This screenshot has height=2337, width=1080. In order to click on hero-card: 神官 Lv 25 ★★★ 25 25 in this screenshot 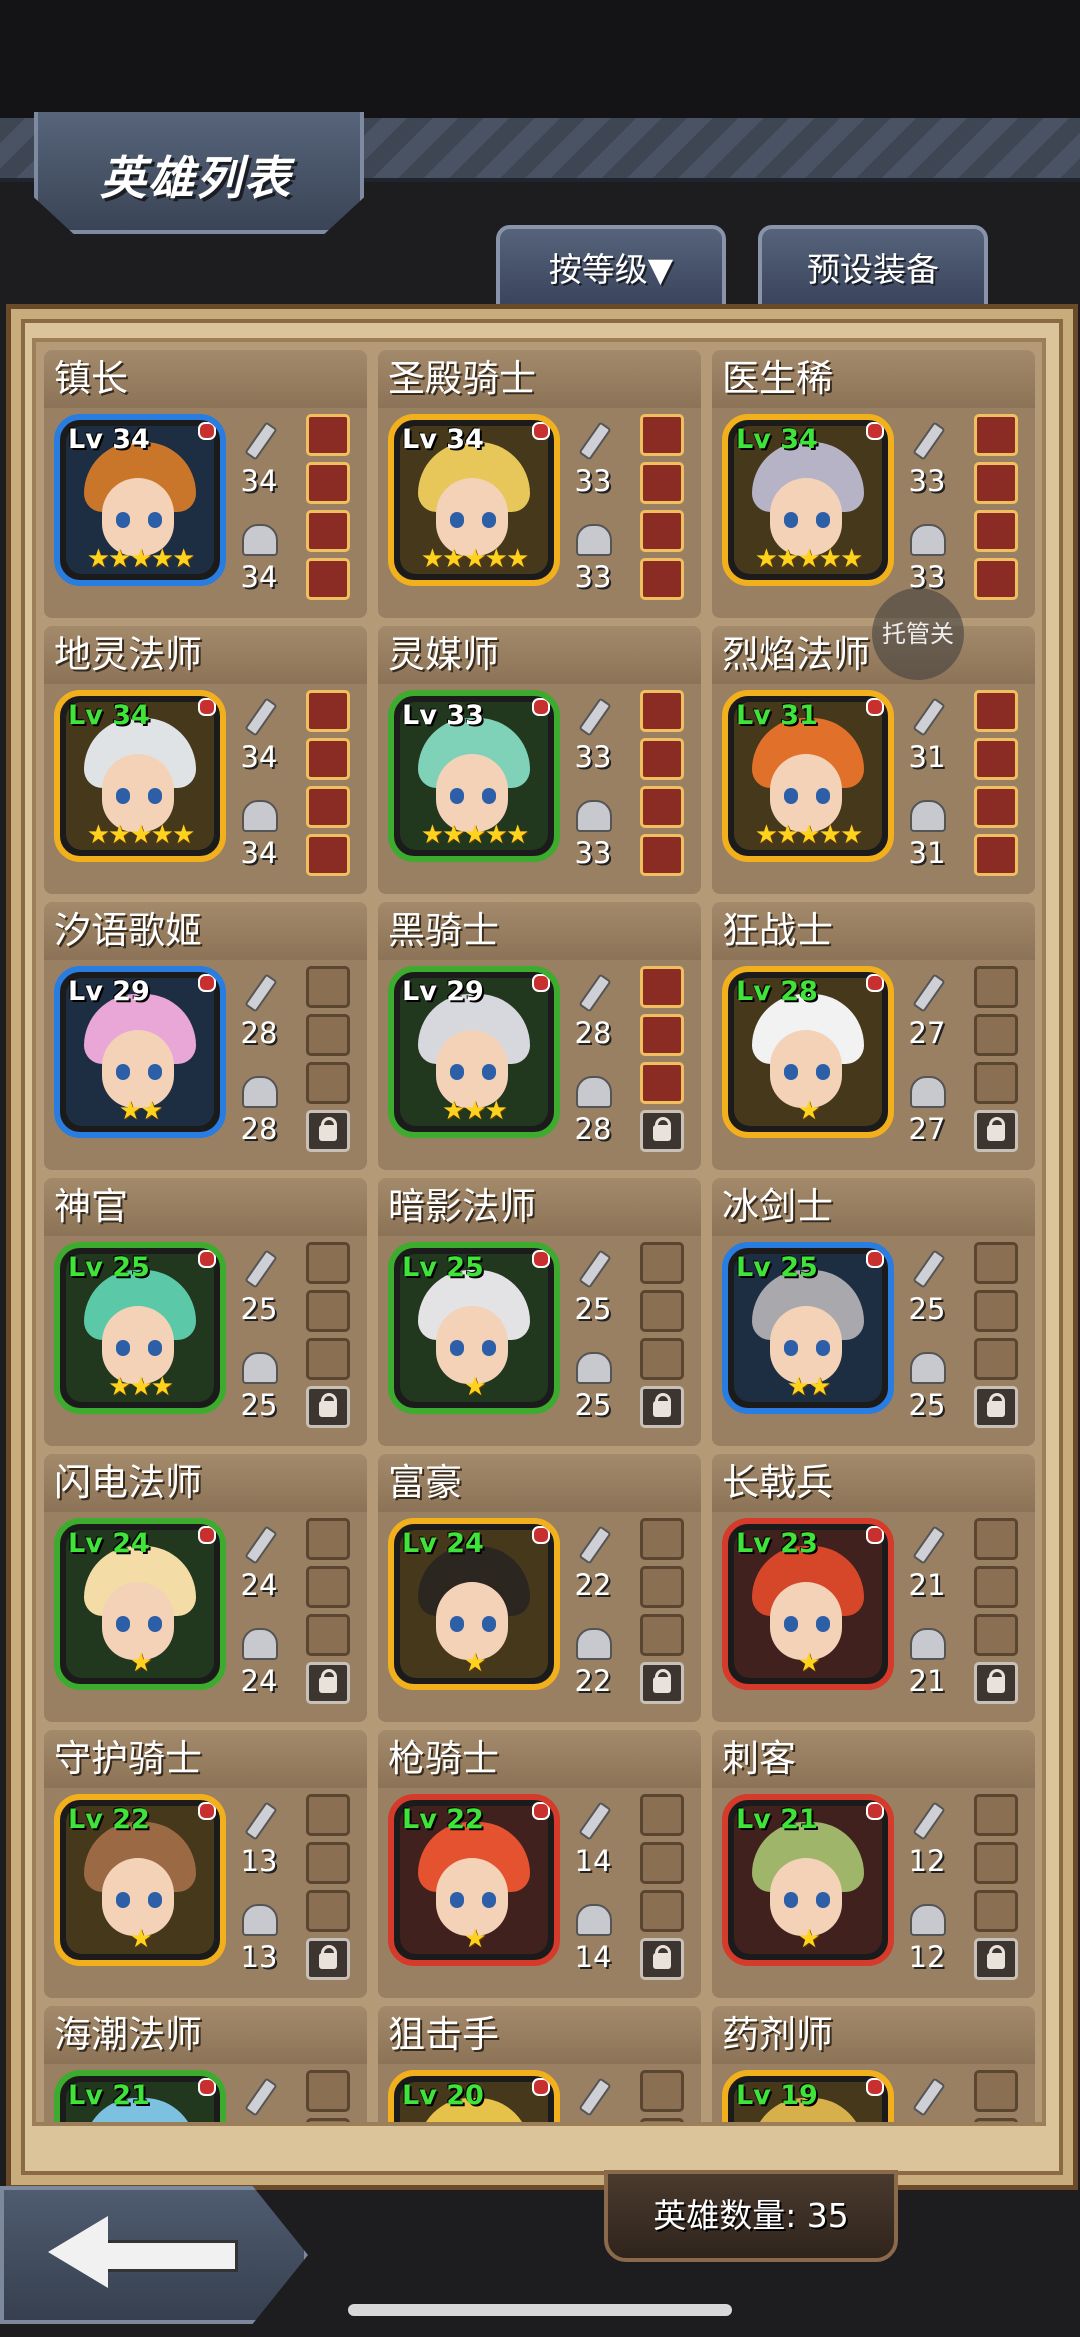, I will do `click(205, 1312)`.